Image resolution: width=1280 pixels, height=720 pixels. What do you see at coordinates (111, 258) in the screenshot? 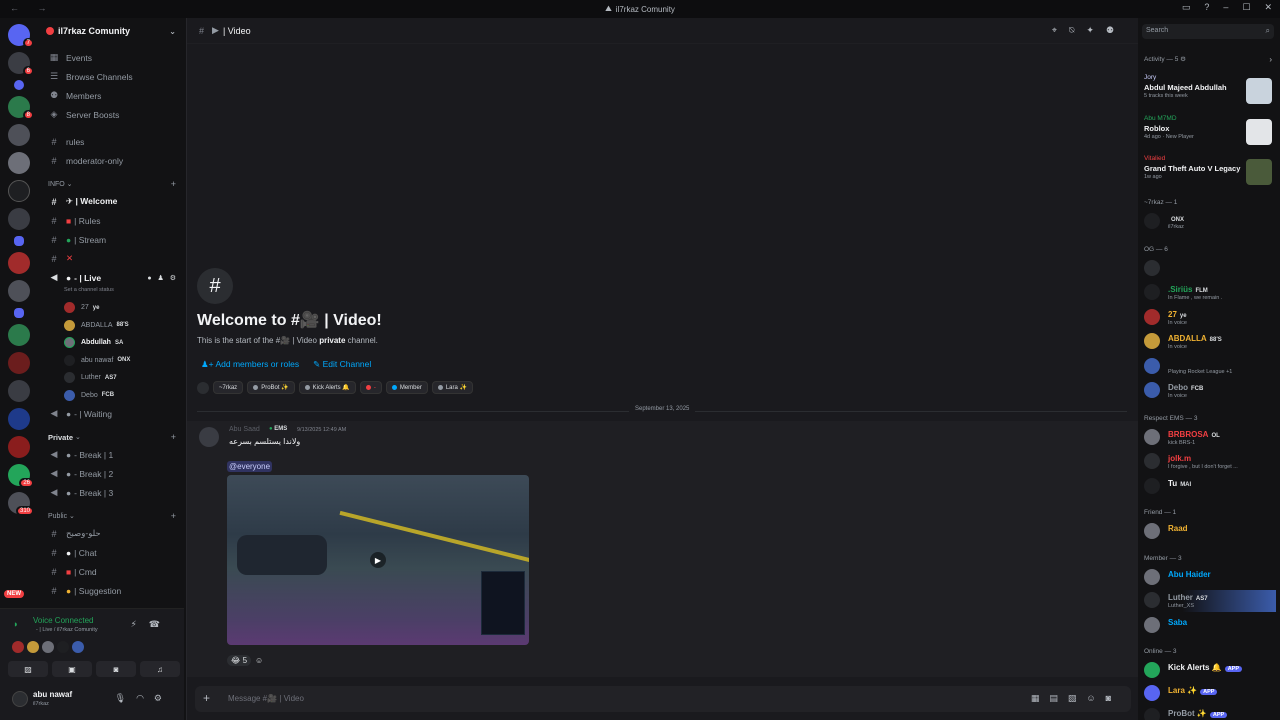
I see `channel-unnamed: # ✕` at bounding box center [111, 258].